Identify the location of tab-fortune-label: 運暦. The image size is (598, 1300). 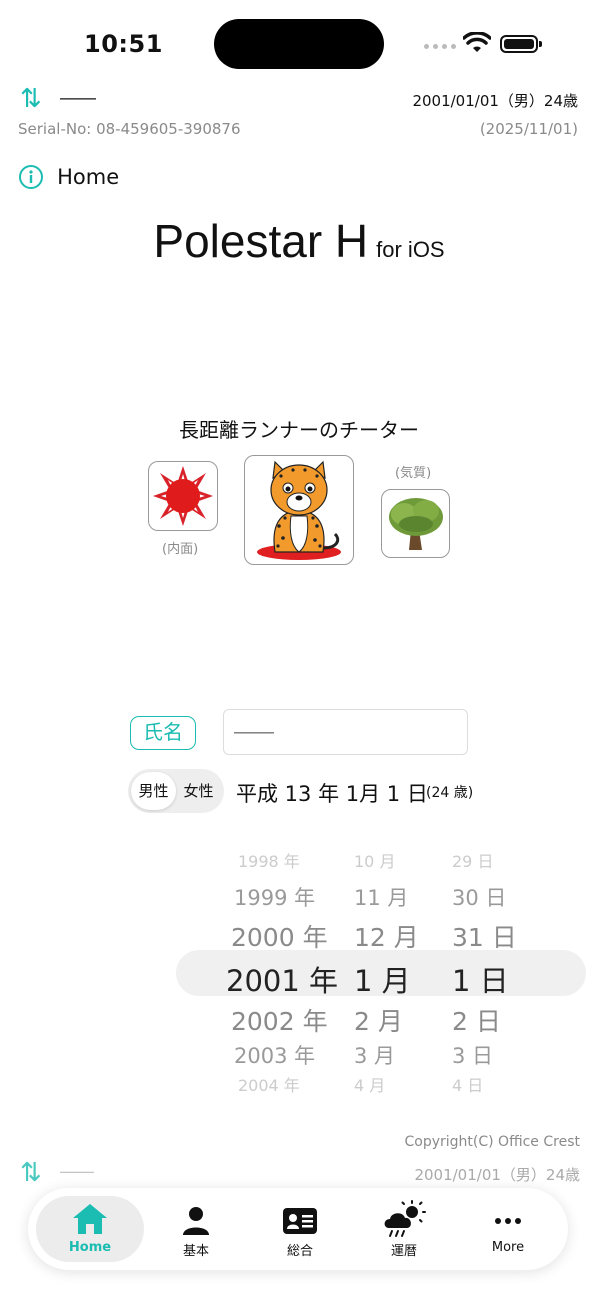
(403, 1251).